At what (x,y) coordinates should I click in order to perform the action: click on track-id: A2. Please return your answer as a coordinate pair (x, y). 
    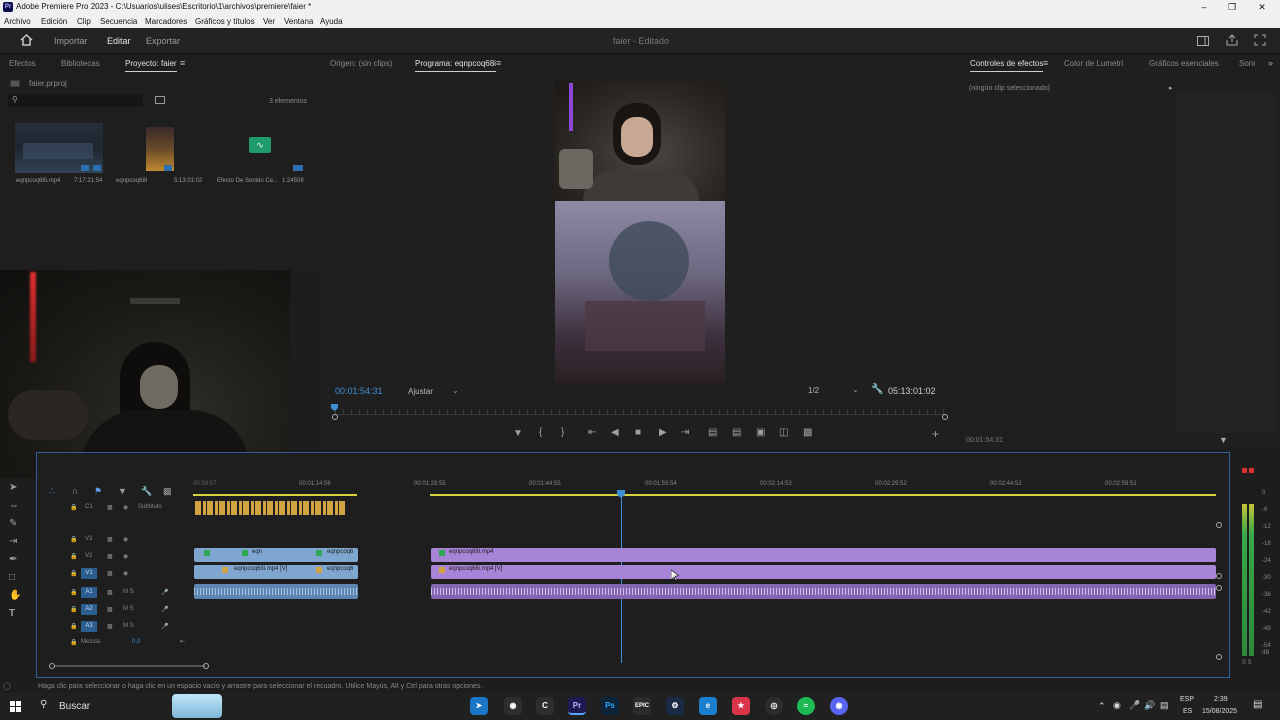
    Looking at the image, I should click on (89, 609).